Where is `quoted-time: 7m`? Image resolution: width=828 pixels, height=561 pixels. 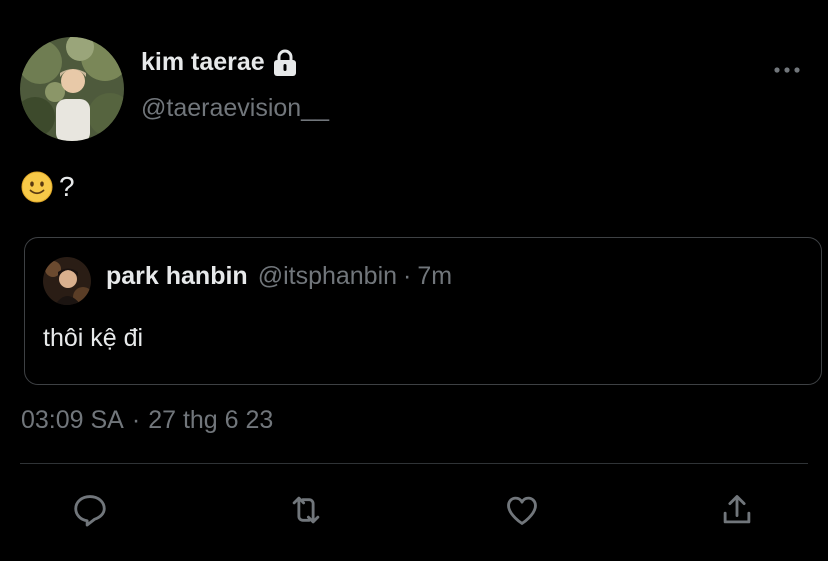 quoted-time: 7m is located at coordinates (434, 276).